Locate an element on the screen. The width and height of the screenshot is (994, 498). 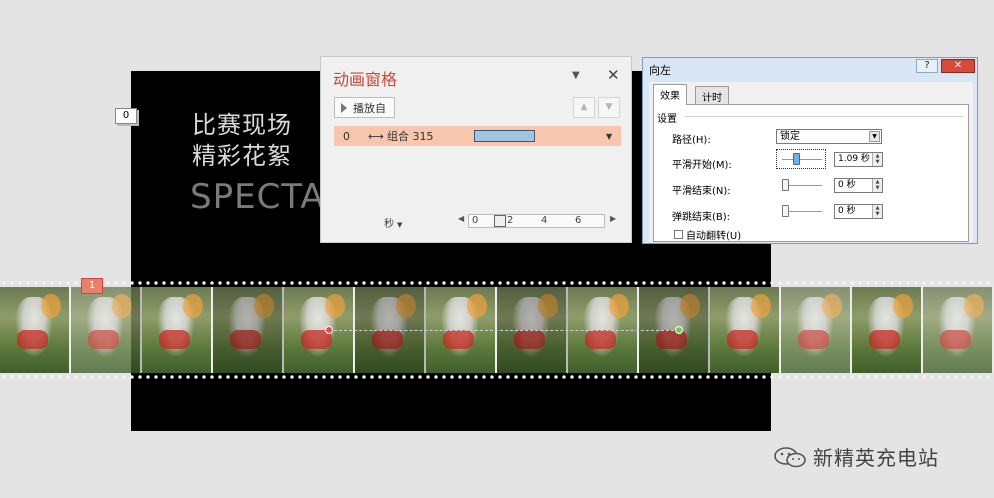
smooth-end-slider is located at coordinates (802, 185).